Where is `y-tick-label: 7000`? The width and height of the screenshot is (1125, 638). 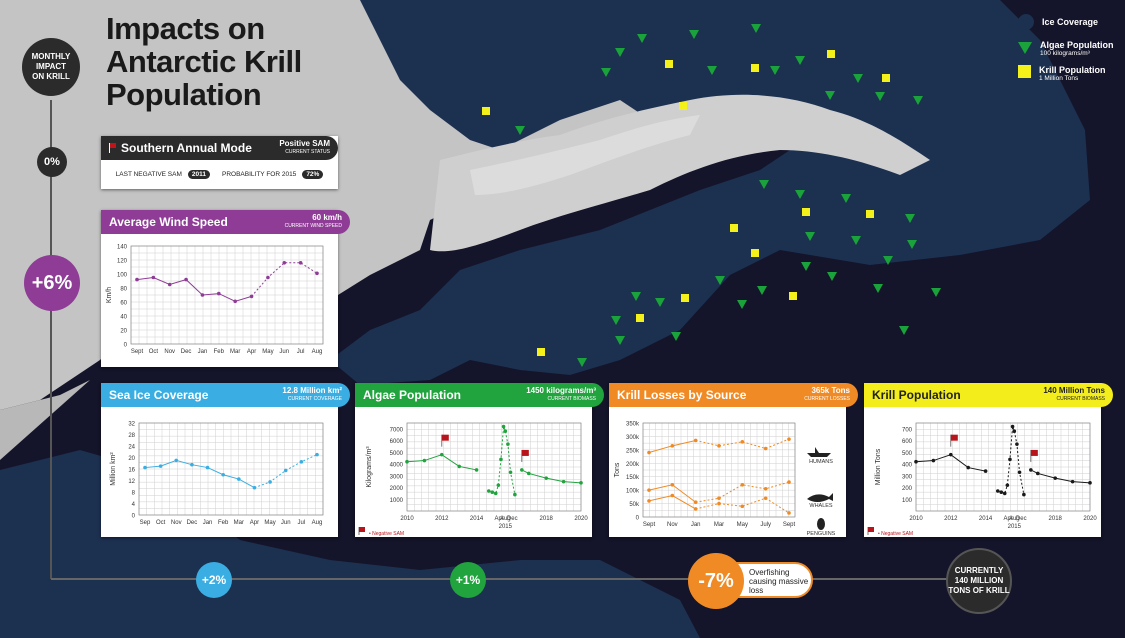 y-tick-label: 7000 is located at coordinates (397, 430).